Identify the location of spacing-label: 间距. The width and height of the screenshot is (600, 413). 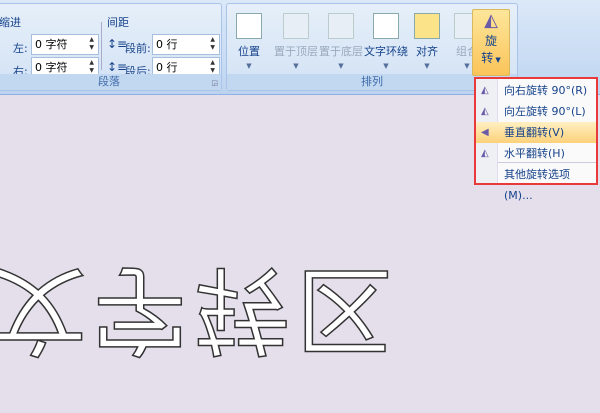
(118, 22).